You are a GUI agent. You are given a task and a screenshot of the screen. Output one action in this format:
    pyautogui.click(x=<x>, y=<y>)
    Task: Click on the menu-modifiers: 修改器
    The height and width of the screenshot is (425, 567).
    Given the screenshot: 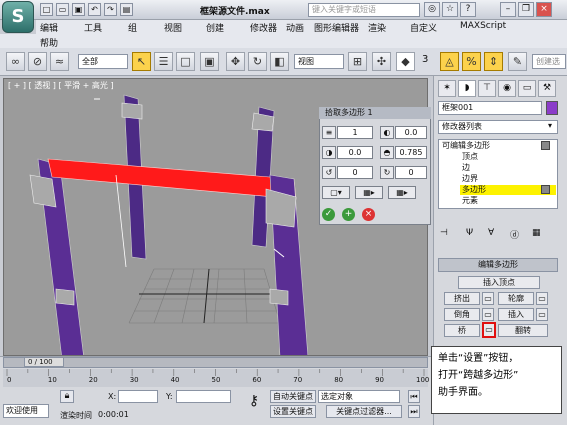 What is the action you would take?
    pyautogui.click(x=263, y=27)
    